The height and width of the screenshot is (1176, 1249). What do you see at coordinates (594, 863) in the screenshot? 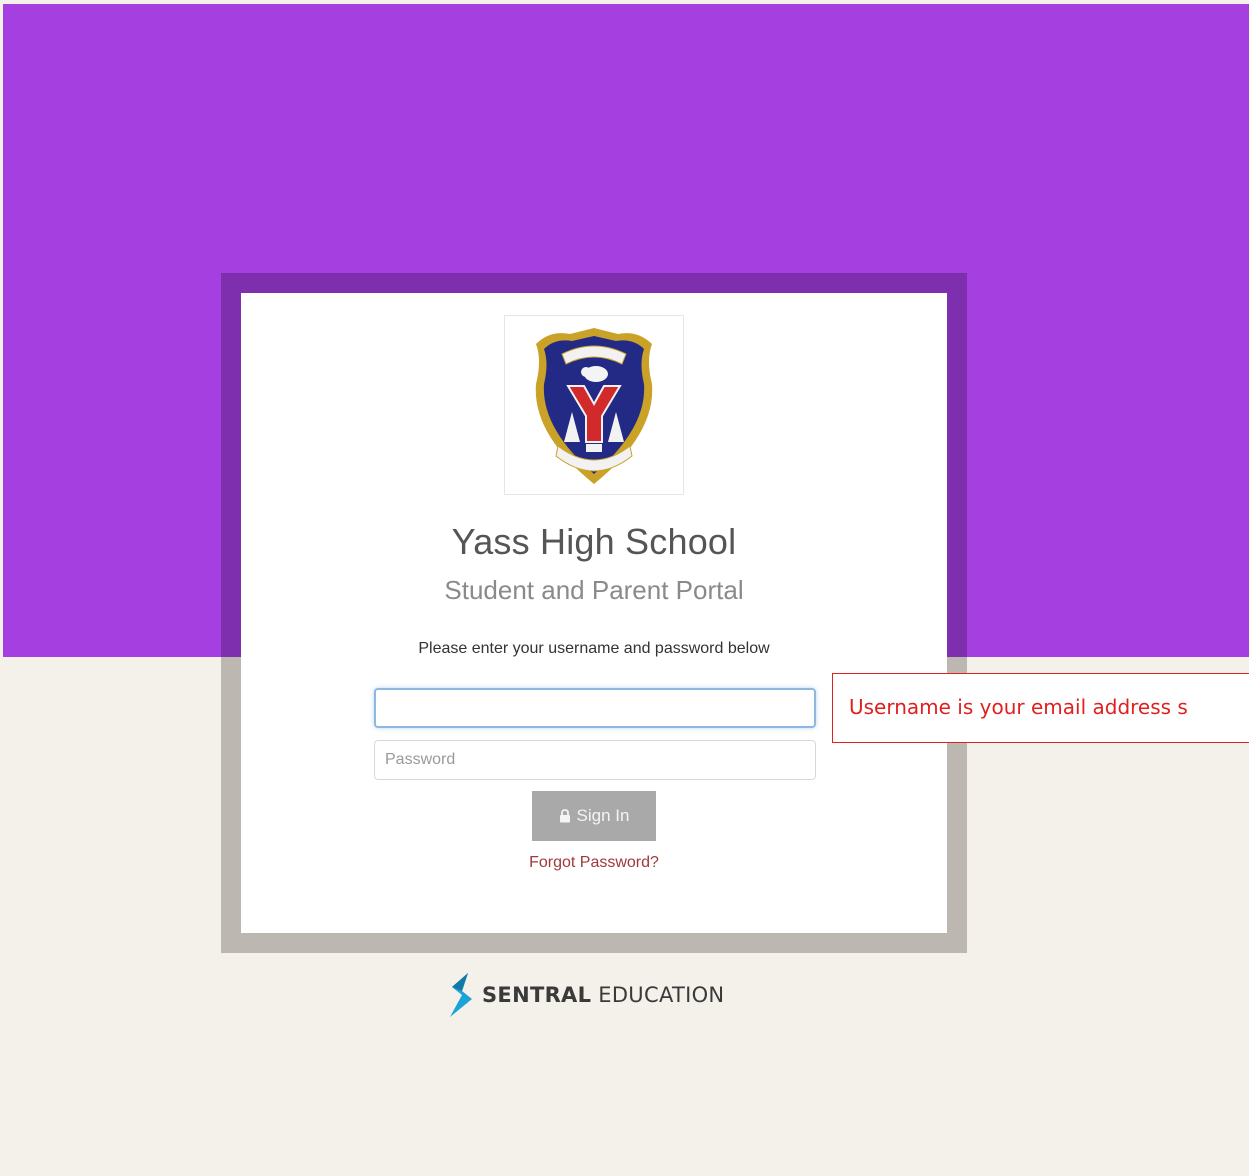
I see `forgot-password-link: Forgot Password?` at bounding box center [594, 863].